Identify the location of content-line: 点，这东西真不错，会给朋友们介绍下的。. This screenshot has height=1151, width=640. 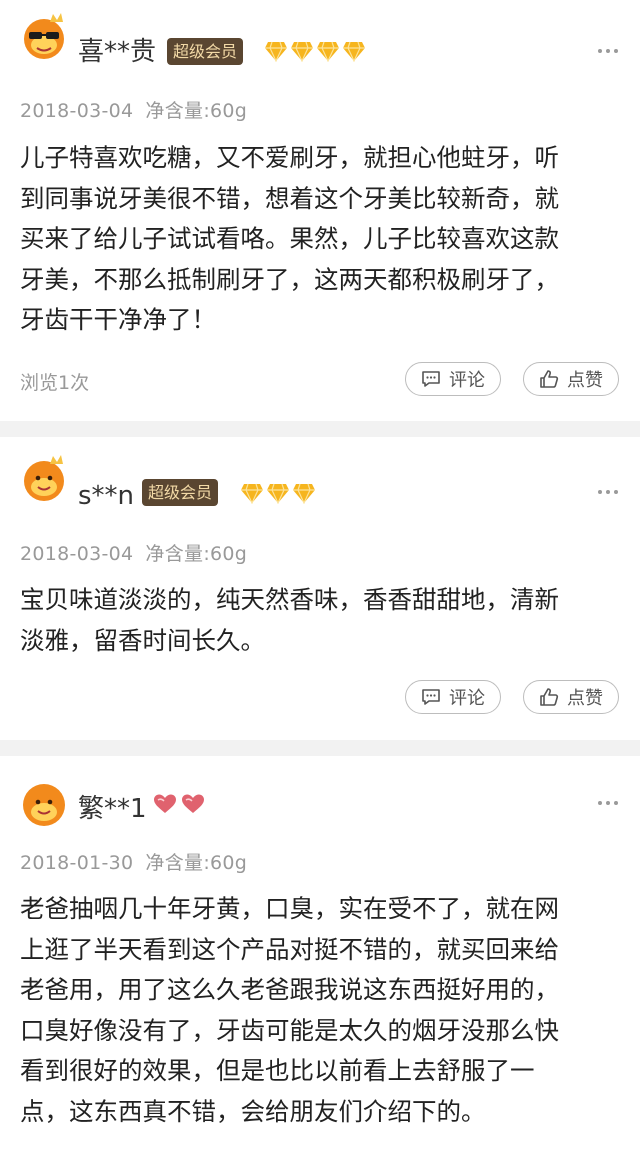
(253, 1111).